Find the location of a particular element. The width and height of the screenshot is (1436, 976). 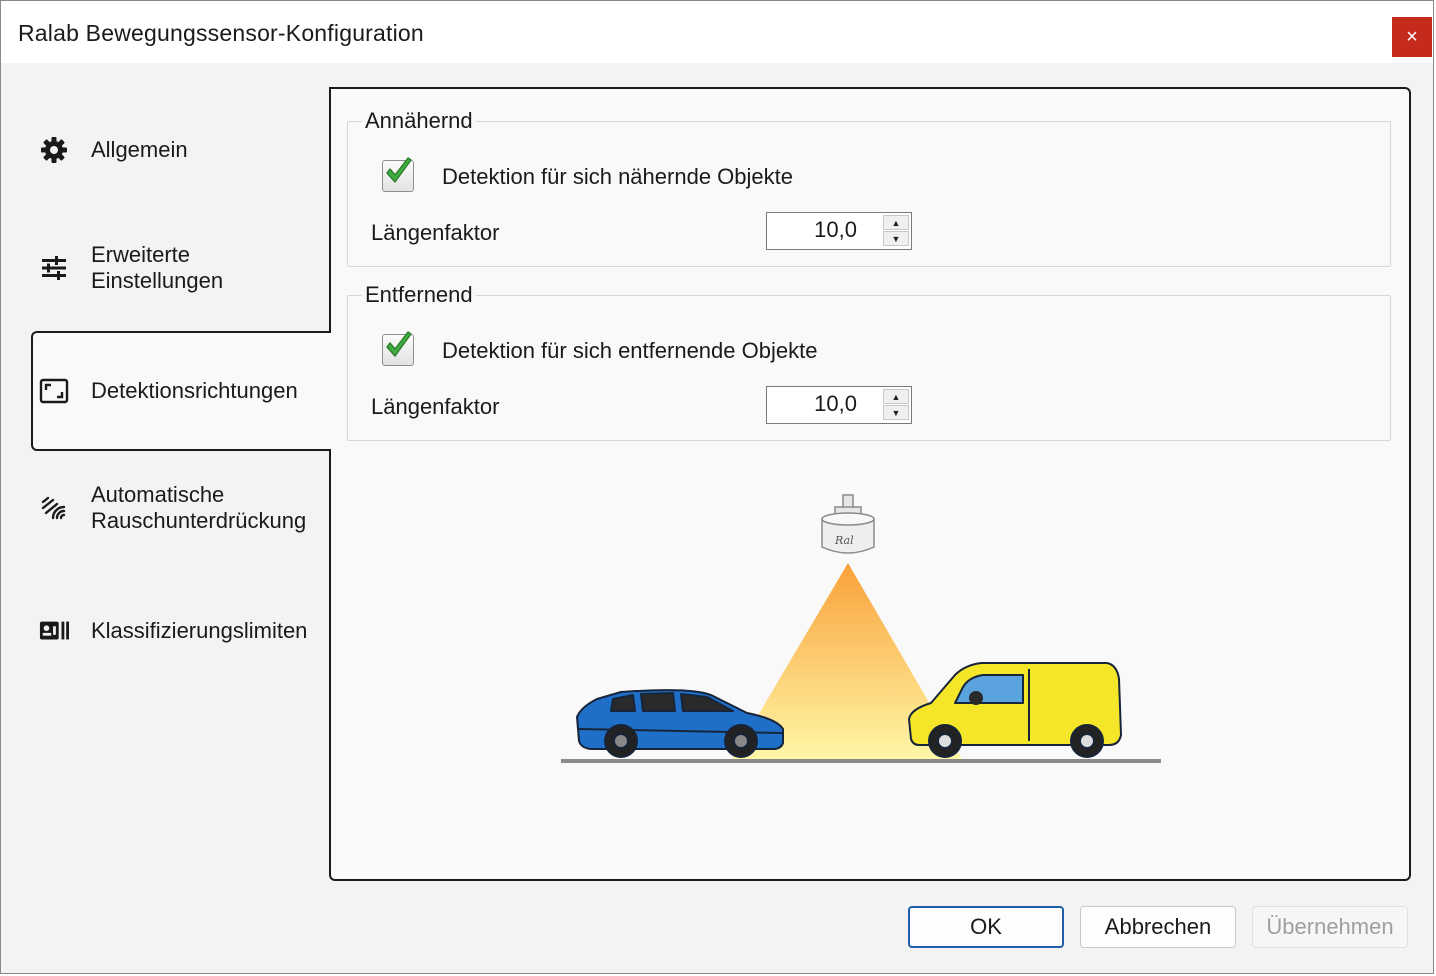

receding-checkbox is located at coordinates (398, 348).